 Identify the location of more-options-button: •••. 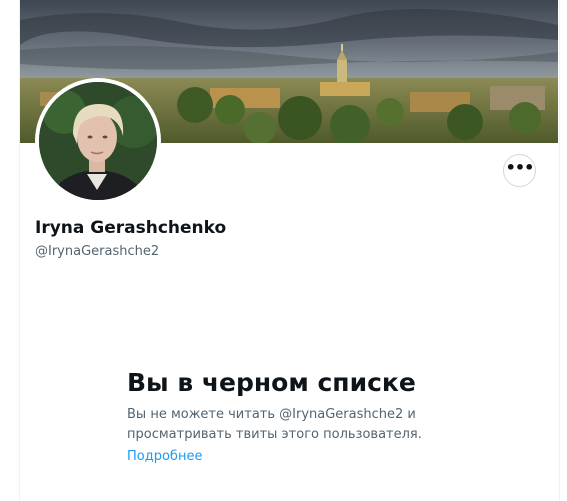
(519, 170).